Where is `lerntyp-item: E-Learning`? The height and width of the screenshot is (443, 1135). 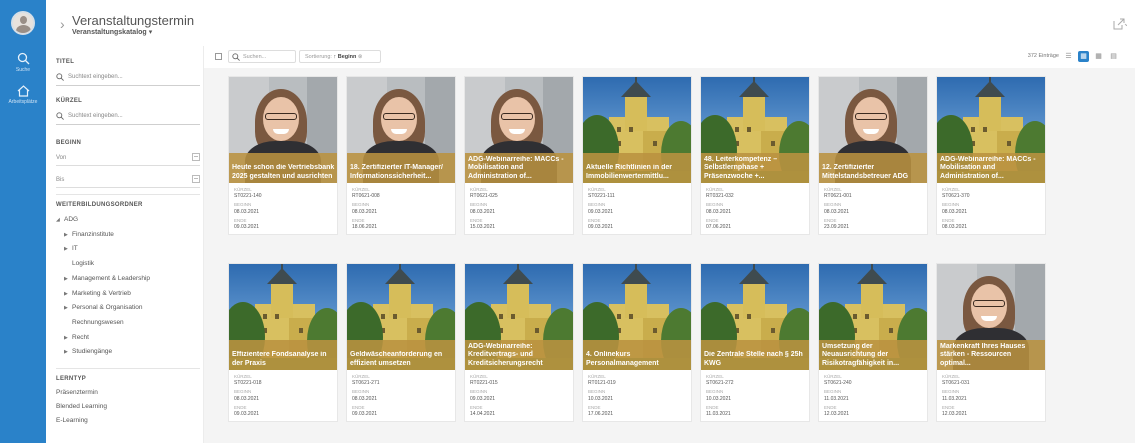
lerntyp-item: E-Learning is located at coordinates (72, 420).